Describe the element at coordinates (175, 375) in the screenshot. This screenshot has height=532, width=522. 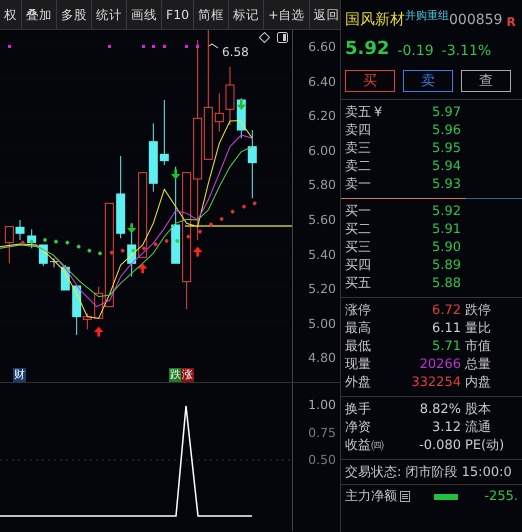
I see `chart-tag: 跌` at that location.